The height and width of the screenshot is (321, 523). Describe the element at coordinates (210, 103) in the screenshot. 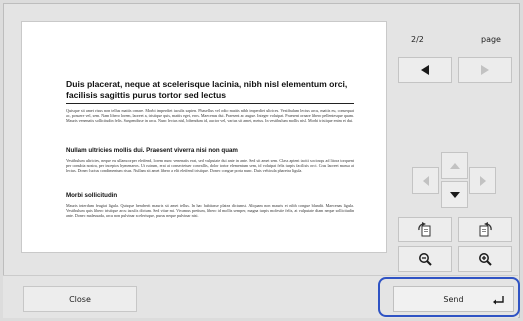

I see `title-rule` at that location.